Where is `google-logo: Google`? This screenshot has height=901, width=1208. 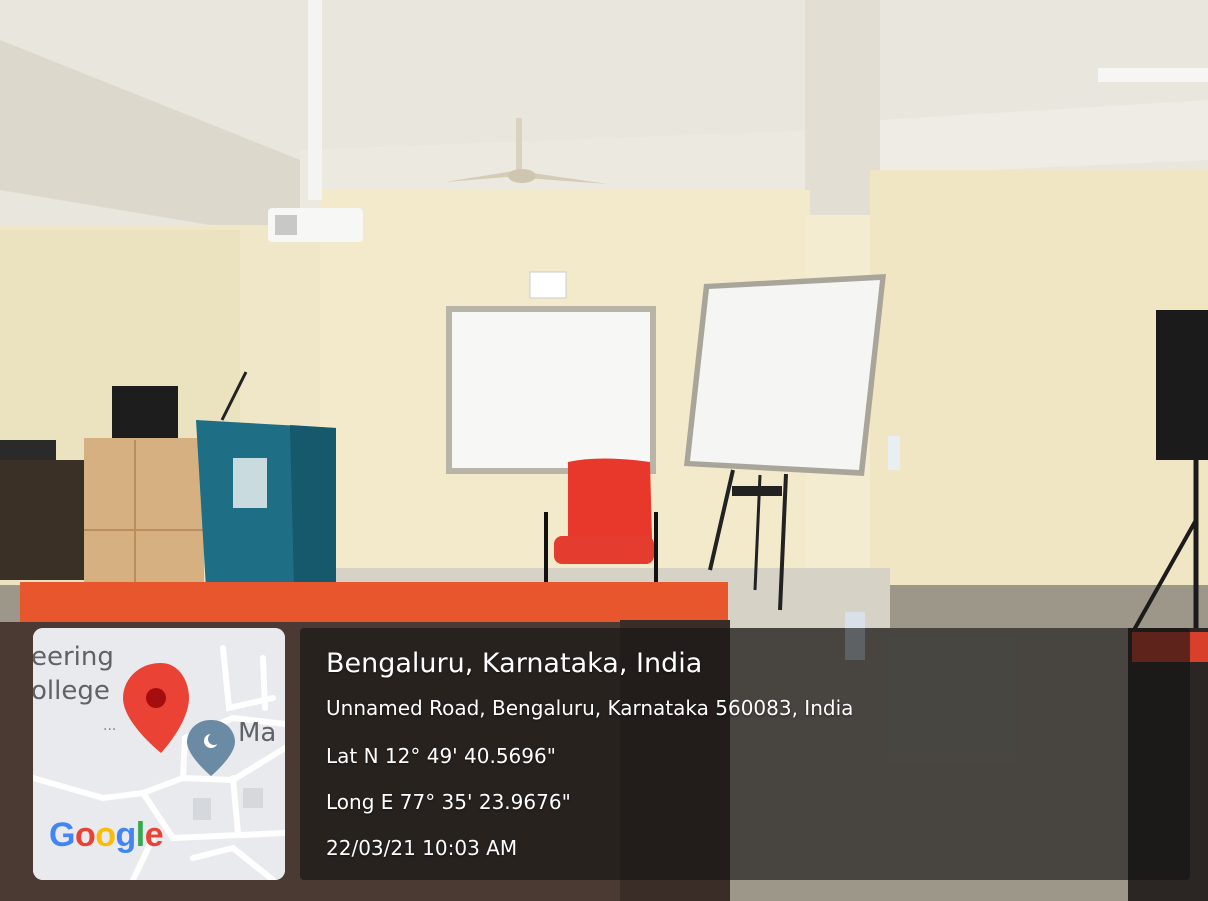 google-logo: Google is located at coordinates (106, 835).